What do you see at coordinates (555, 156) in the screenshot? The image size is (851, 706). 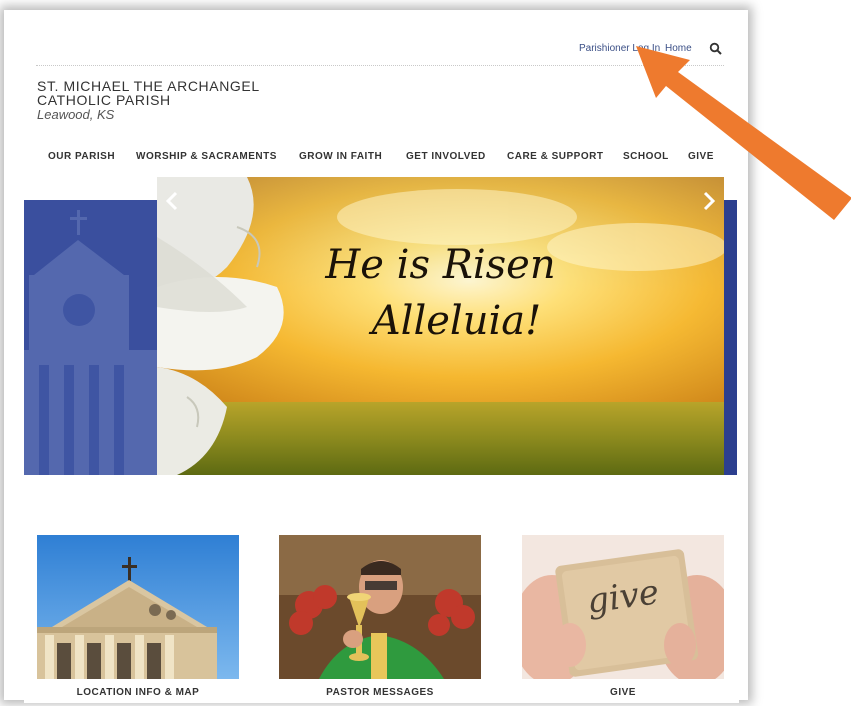 I see `nav-item-care-support: CARE & SUPPORT` at bounding box center [555, 156].